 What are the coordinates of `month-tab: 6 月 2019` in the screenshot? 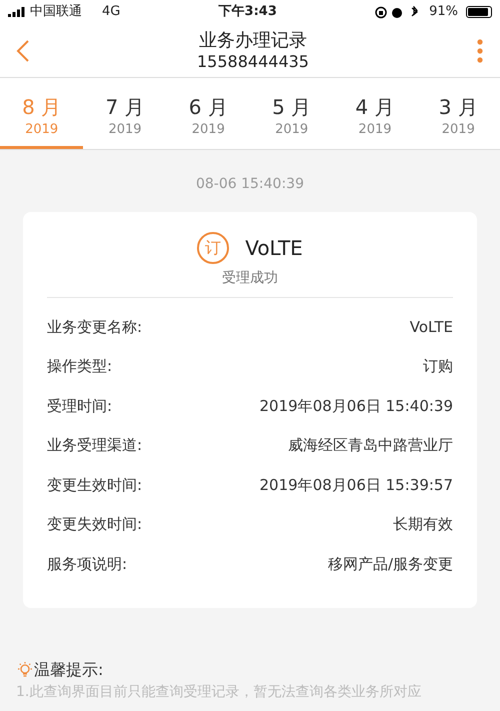 It's located at (208, 113).